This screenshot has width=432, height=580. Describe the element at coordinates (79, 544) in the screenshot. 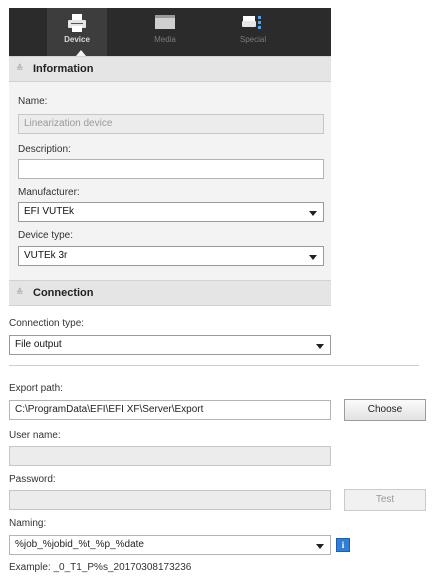

I see `naming-value: %job_%jobid_%t_%p_%date` at that location.